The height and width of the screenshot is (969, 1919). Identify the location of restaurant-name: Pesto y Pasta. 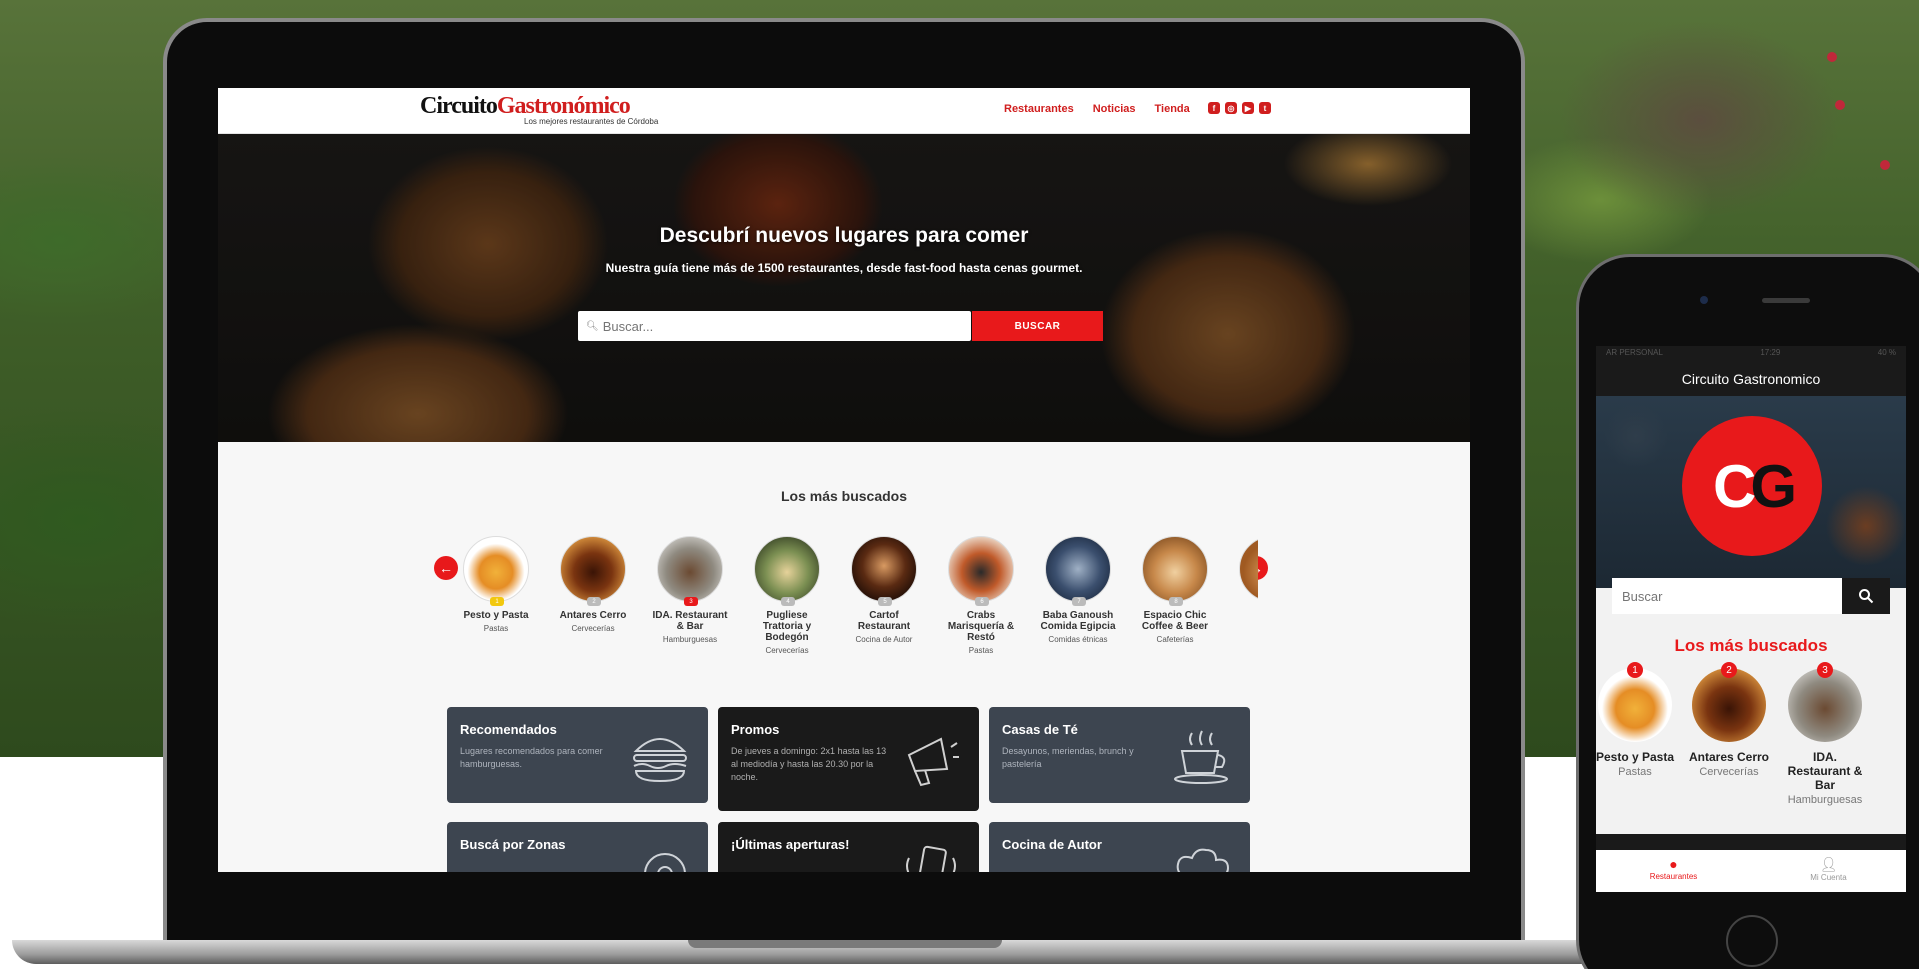
(496, 615).